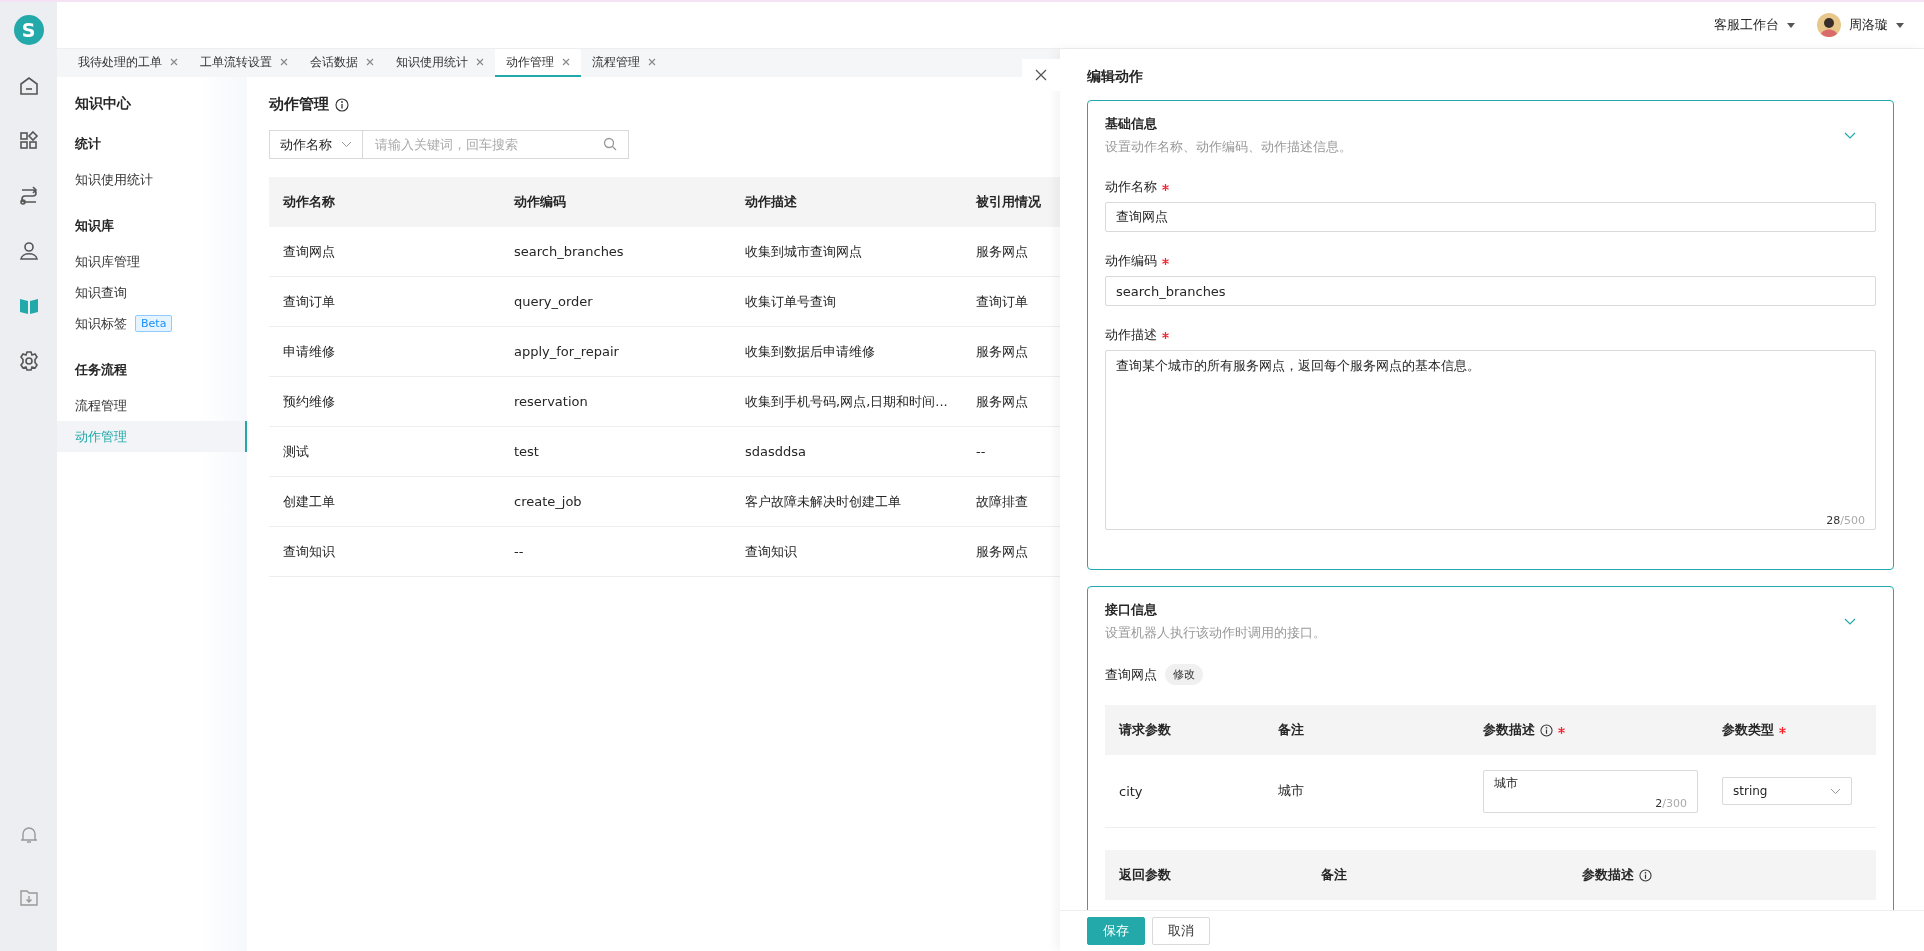  Describe the element at coordinates (299, 104) in the screenshot. I see `page-title: 动作管理` at that location.